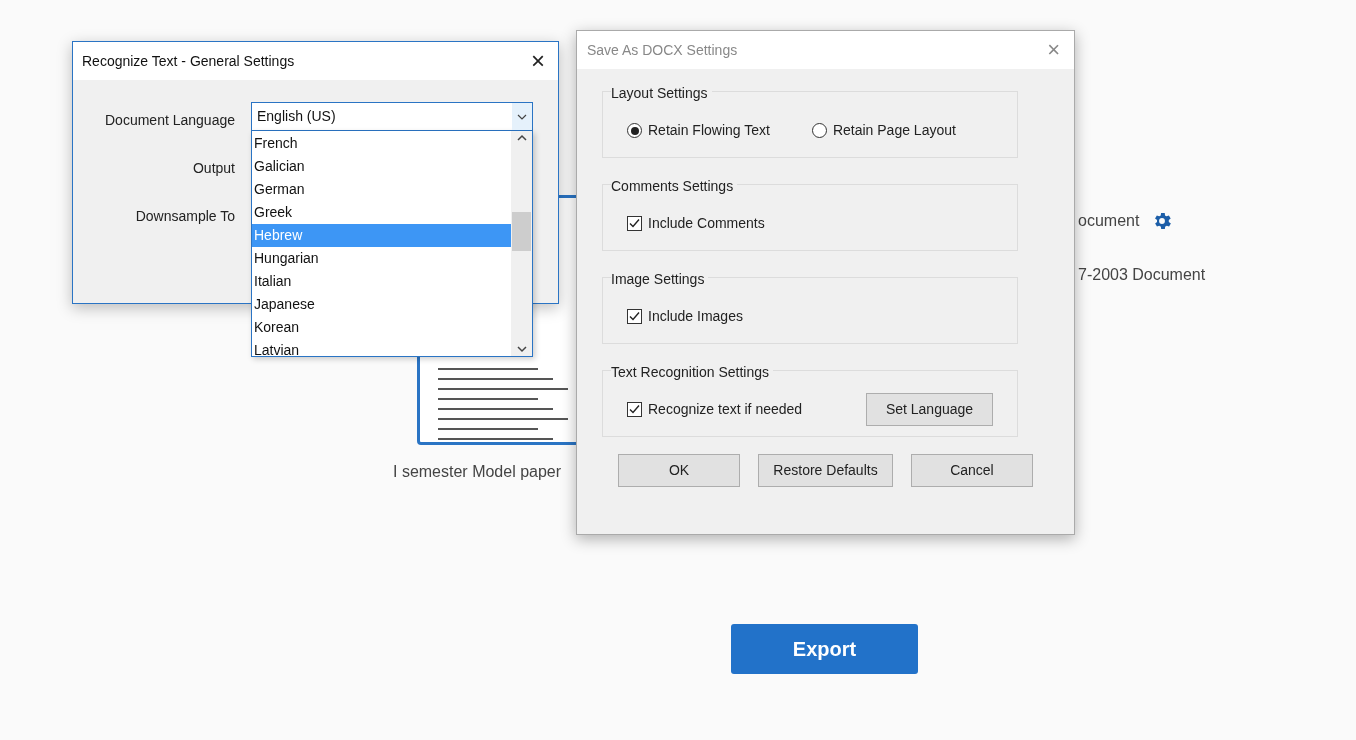 Image resolution: width=1356 pixels, height=740 pixels. I want to click on field-label: Output, so click(213, 168).